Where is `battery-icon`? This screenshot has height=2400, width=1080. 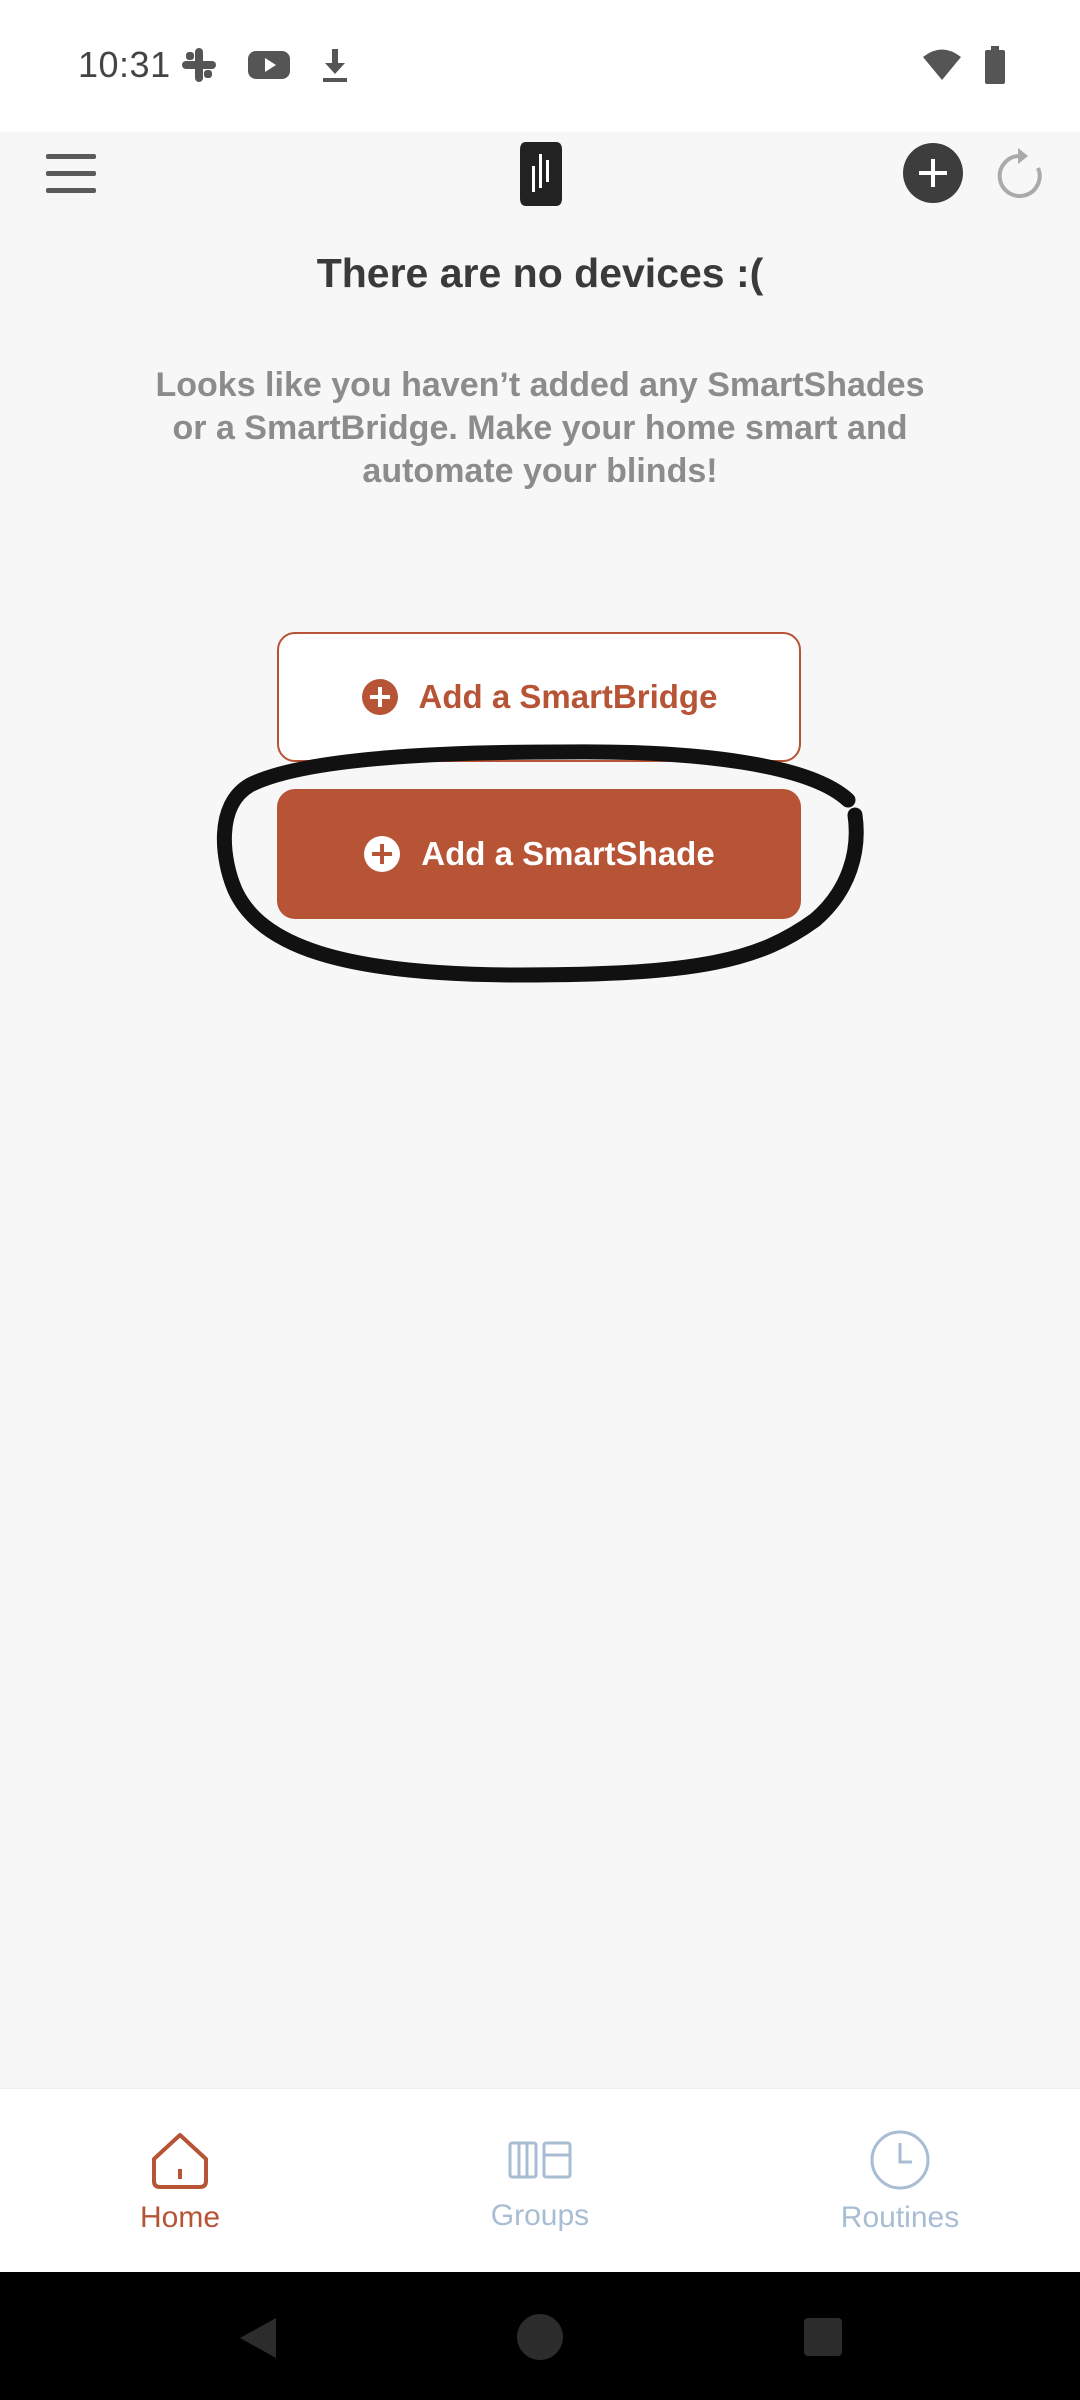 battery-icon is located at coordinates (995, 65).